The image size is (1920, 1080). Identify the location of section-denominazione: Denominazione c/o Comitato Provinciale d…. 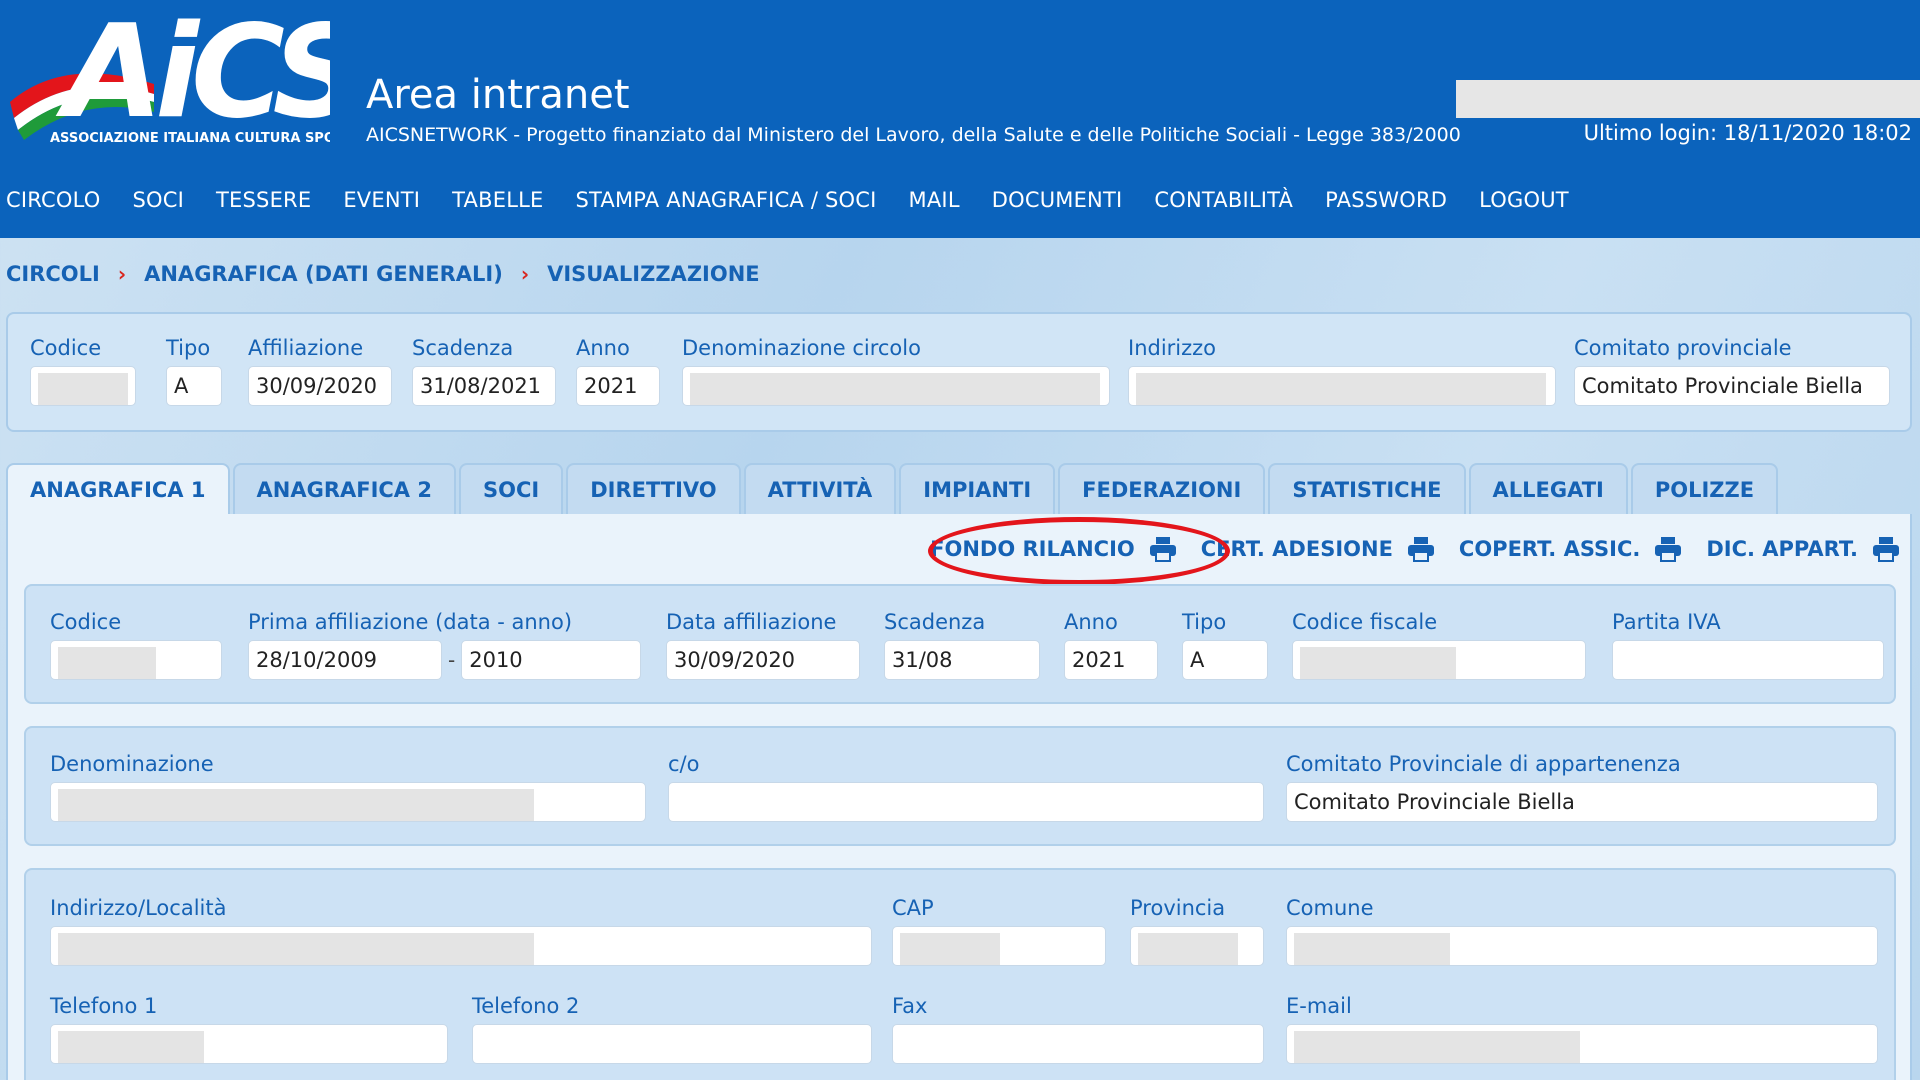
(960, 786).